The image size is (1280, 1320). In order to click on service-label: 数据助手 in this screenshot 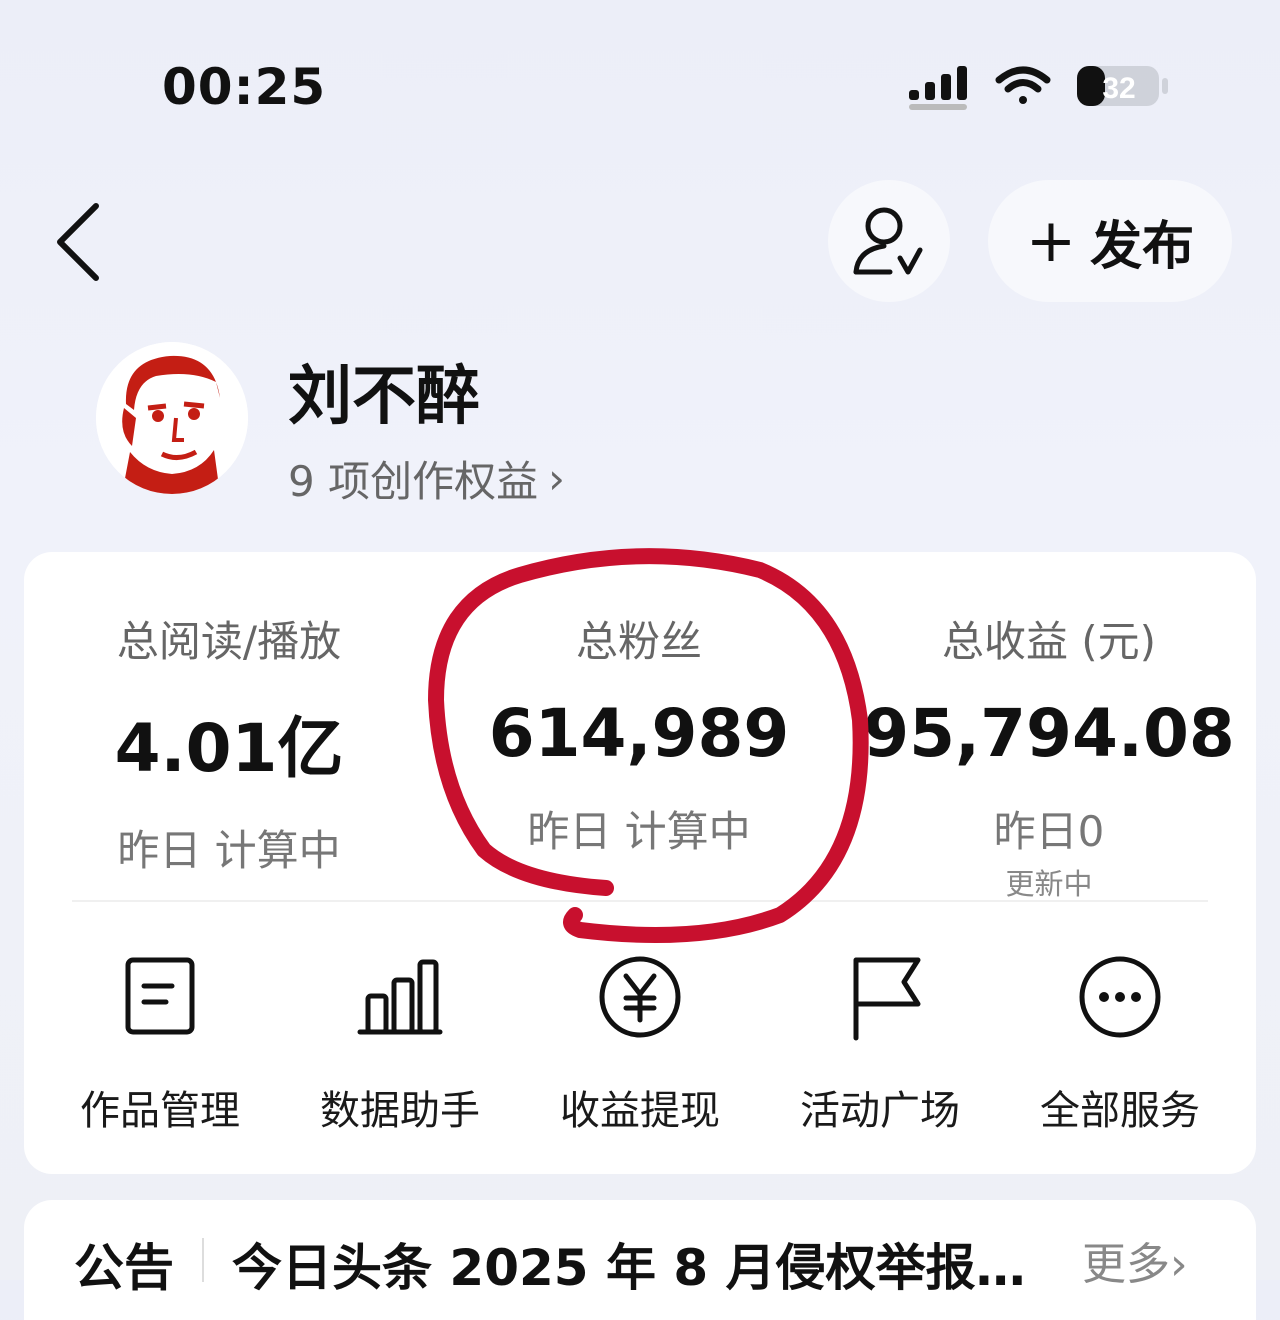, I will do `click(400, 1111)`.